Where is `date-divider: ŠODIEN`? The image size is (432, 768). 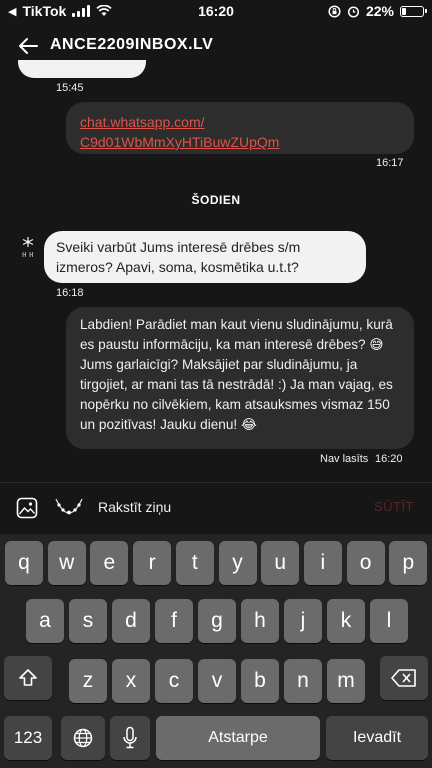
date-divider: ŠODIEN is located at coordinates (216, 200).